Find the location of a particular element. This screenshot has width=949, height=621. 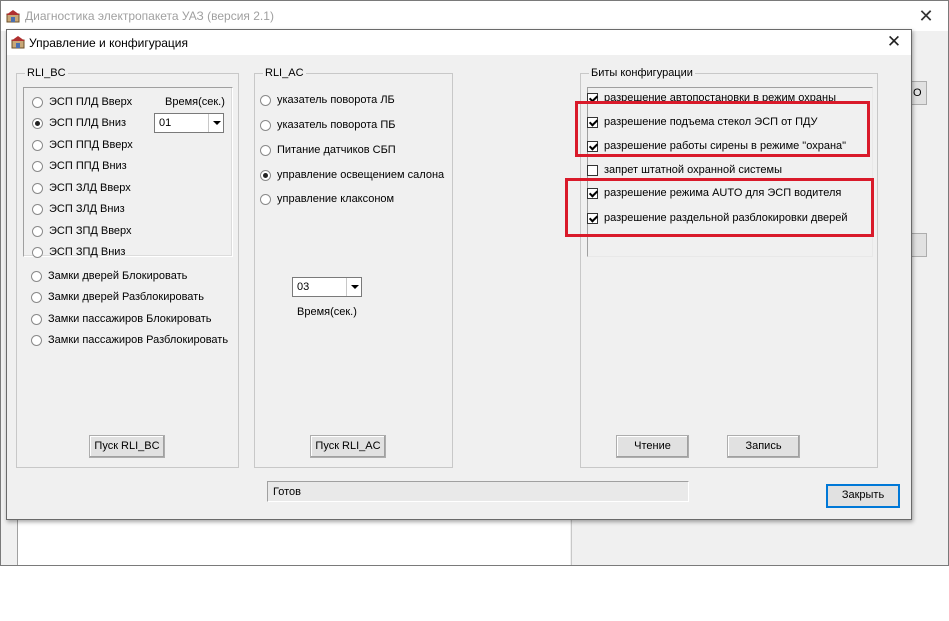

radio-esp-zld-up: ЭСП ЗЛД Вверх is located at coordinates (81, 188).